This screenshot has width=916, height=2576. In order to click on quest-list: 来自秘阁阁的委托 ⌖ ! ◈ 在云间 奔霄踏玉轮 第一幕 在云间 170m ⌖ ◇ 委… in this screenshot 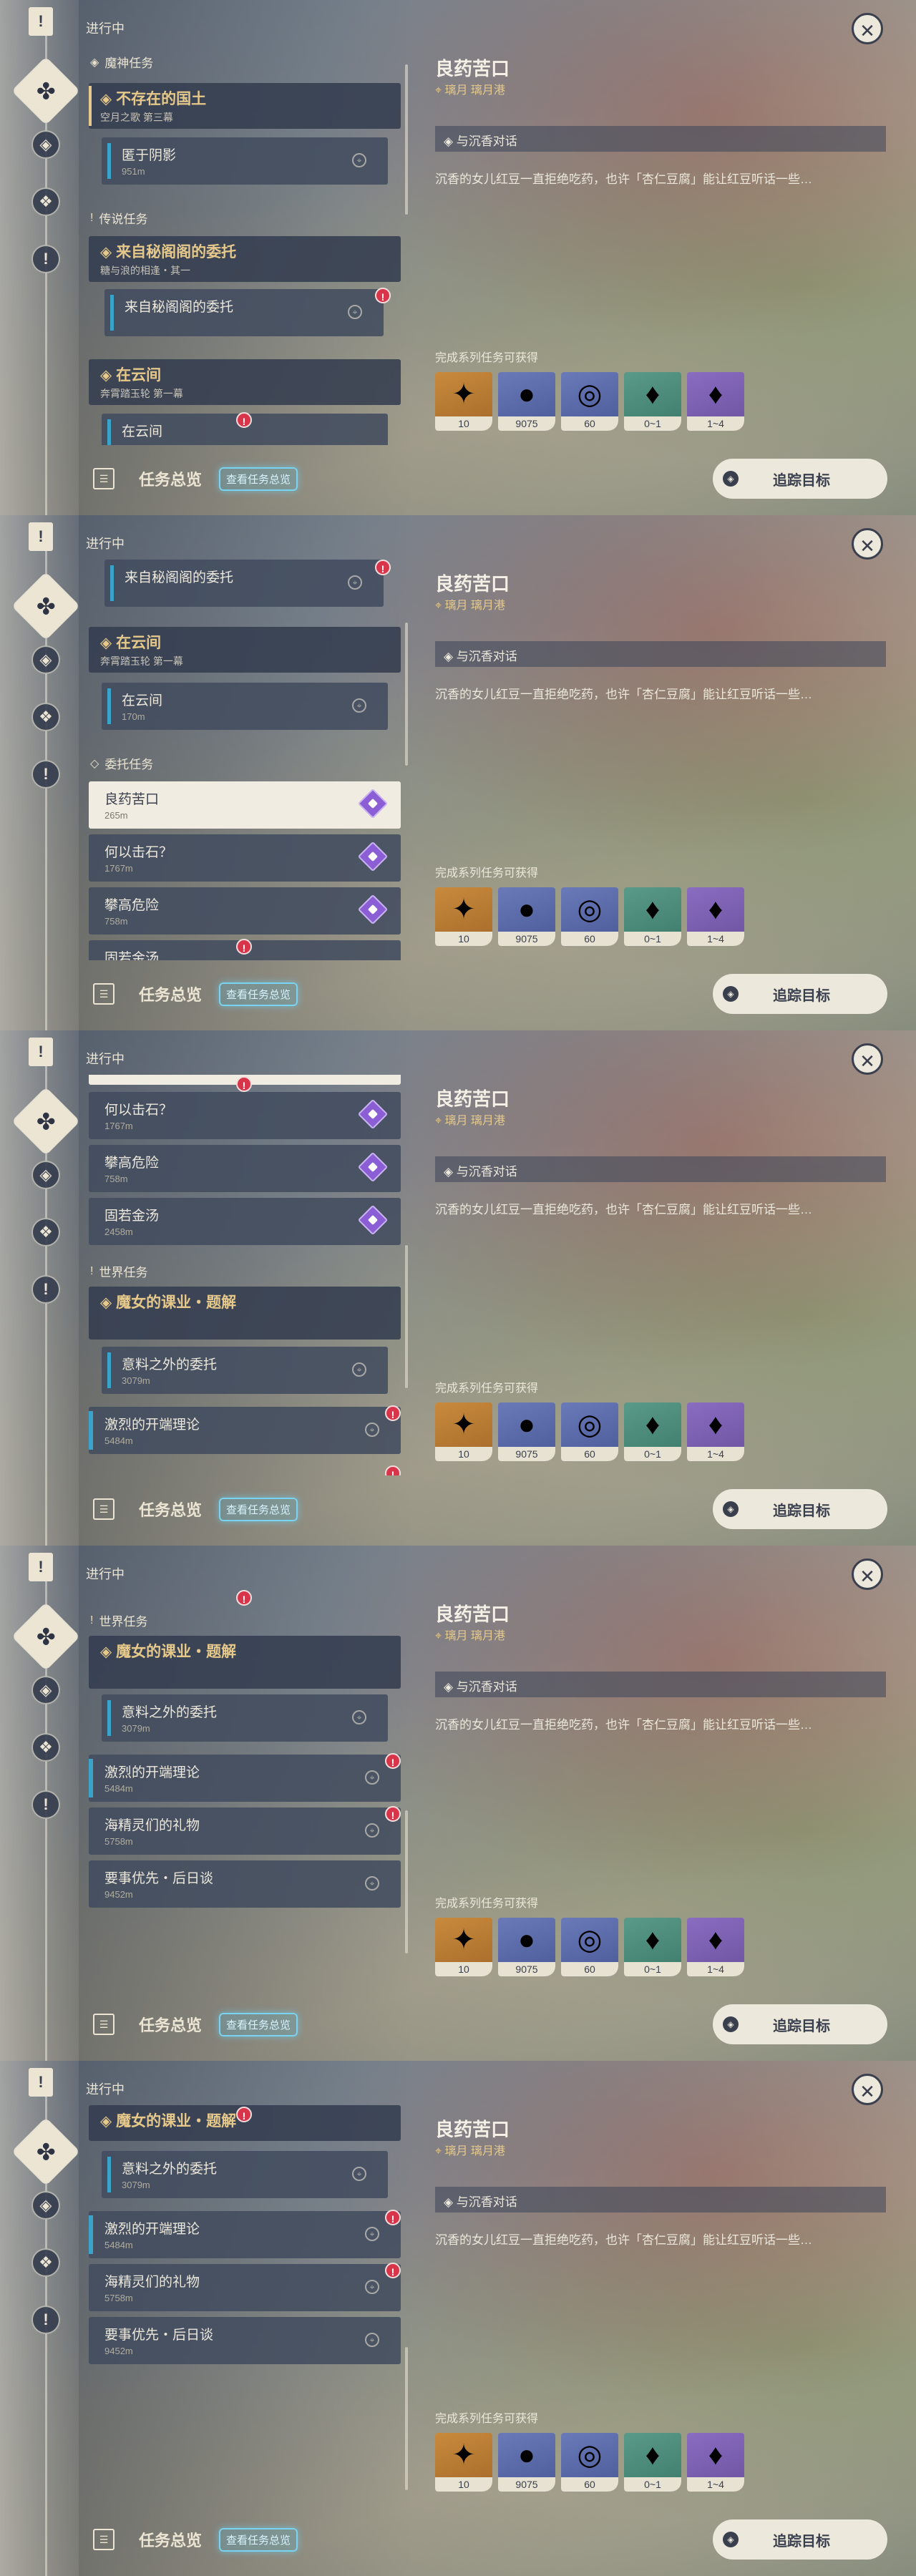, I will do `click(244, 760)`.